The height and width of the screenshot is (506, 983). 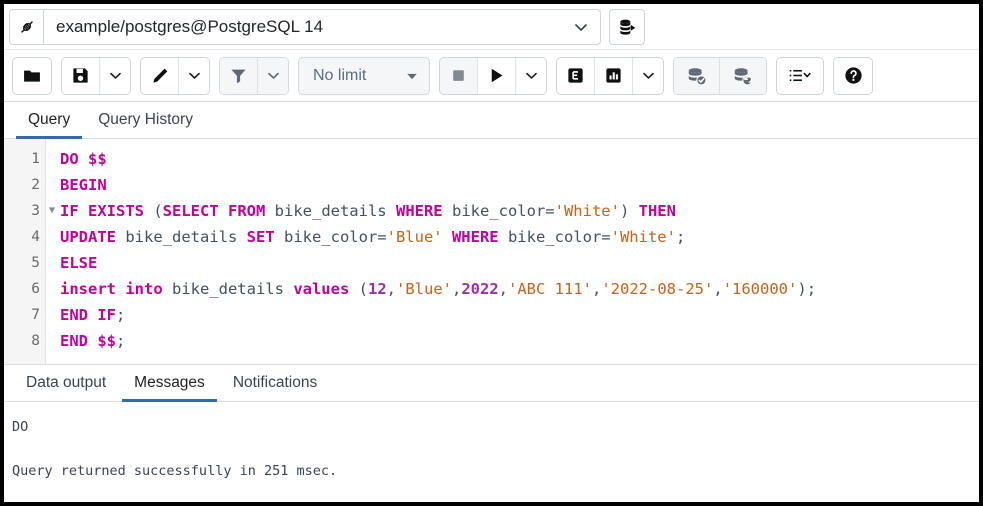 What do you see at coordinates (24, 159) in the screenshot?
I see `line-number: 1` at bounding box center [24, 159].